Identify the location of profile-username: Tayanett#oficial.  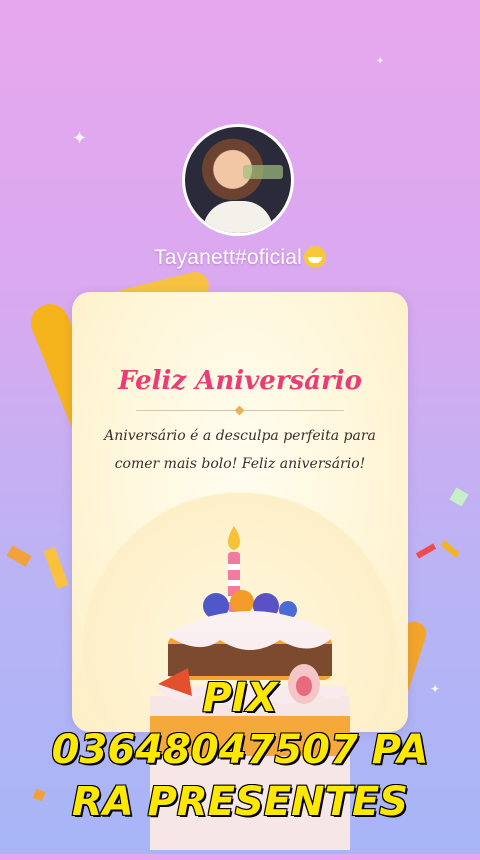
(240, 258).